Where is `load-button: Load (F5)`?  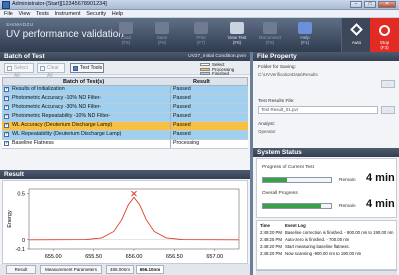
load-button: Load (F5) is located at coordinates (126, 34).